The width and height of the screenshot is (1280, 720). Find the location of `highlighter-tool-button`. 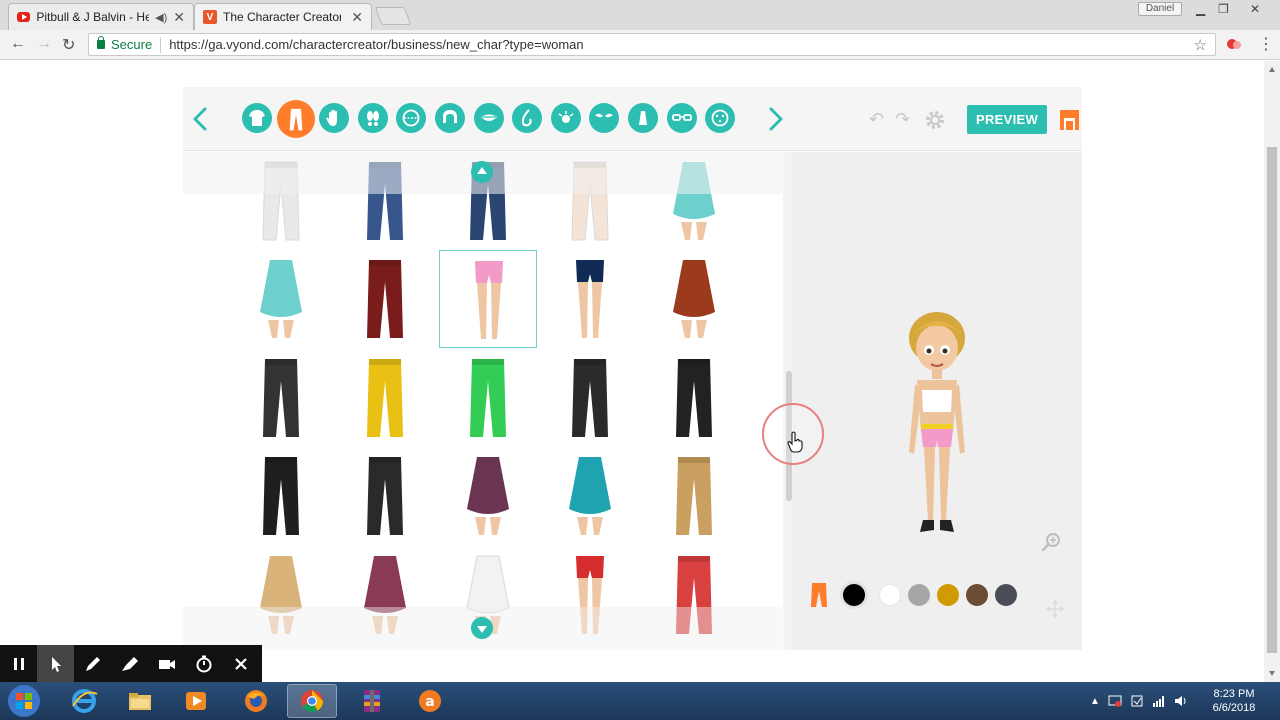

highlighter-tool-button is located at coordinates (129, 663).